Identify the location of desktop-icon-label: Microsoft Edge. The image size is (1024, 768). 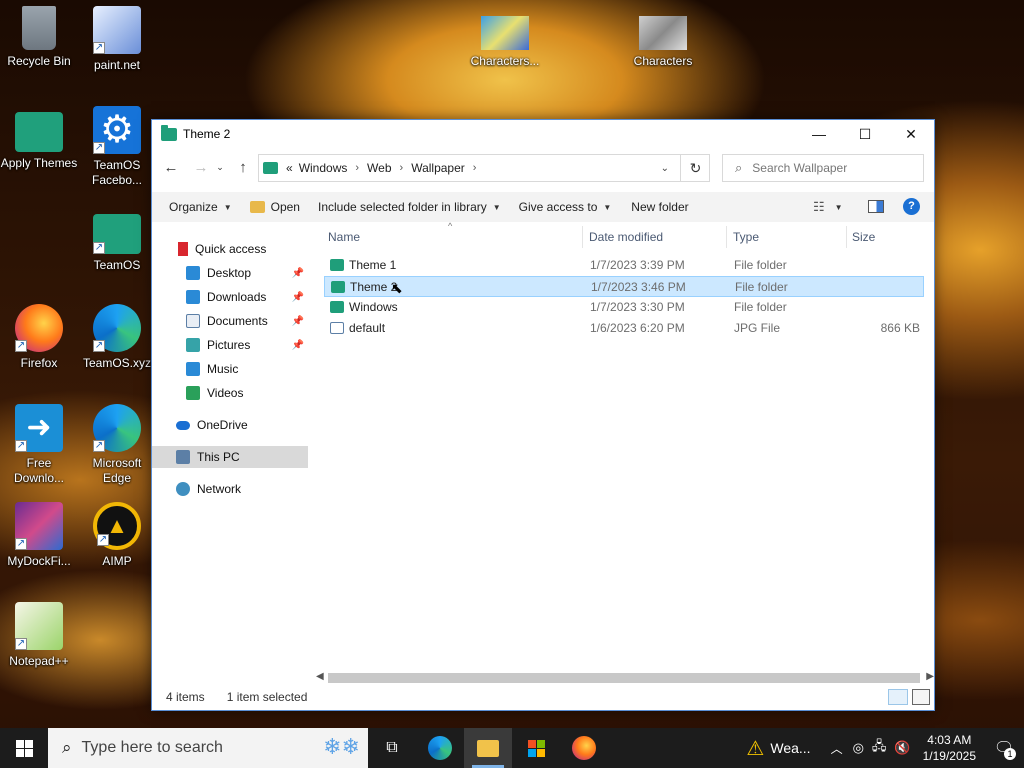
(117, 470).